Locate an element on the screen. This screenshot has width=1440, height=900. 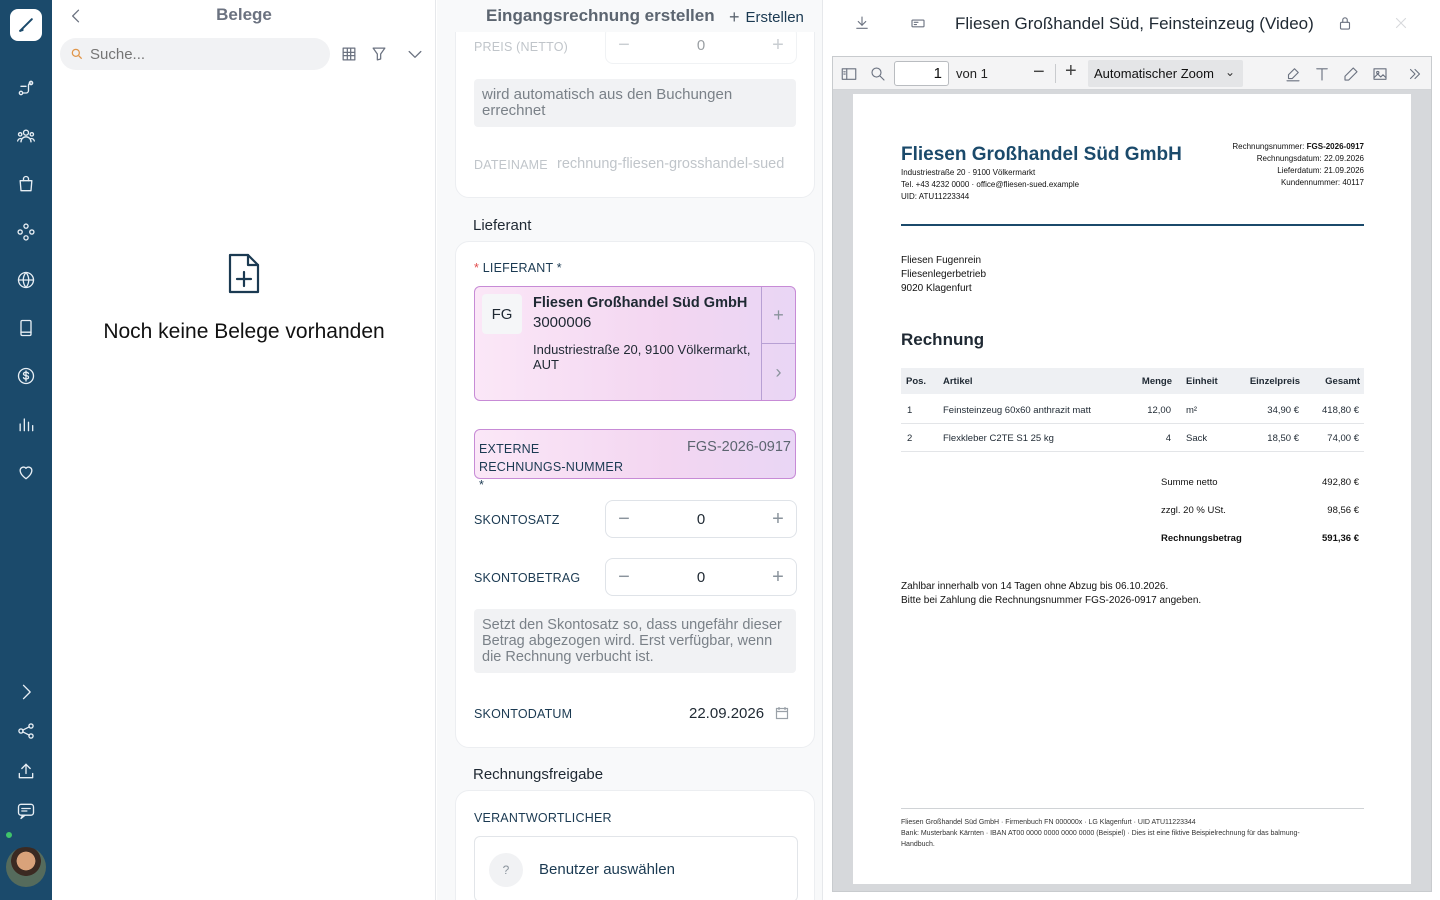
cell-artikel: Flexkleber C2TE S1 25 kg is located at coordinates (998, 438).